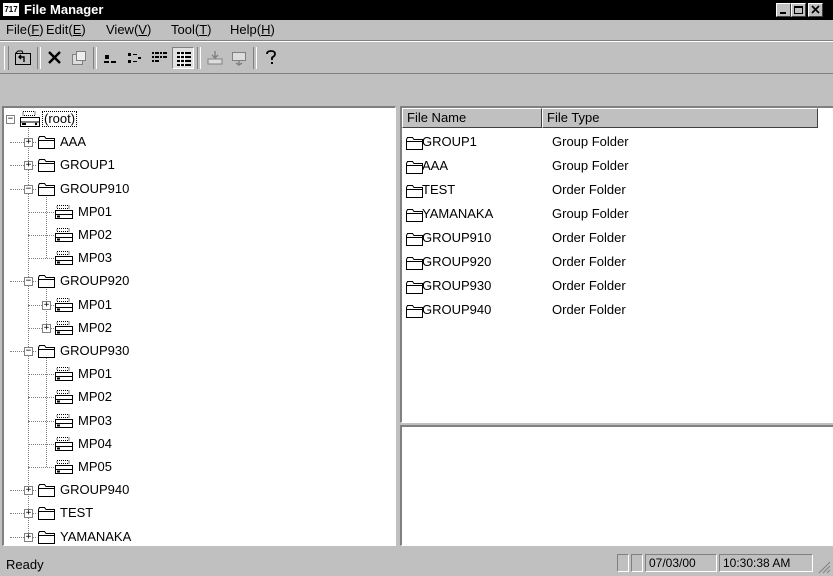 The image size is (833, 576). I want to click on details-icon, so click(184, 59).